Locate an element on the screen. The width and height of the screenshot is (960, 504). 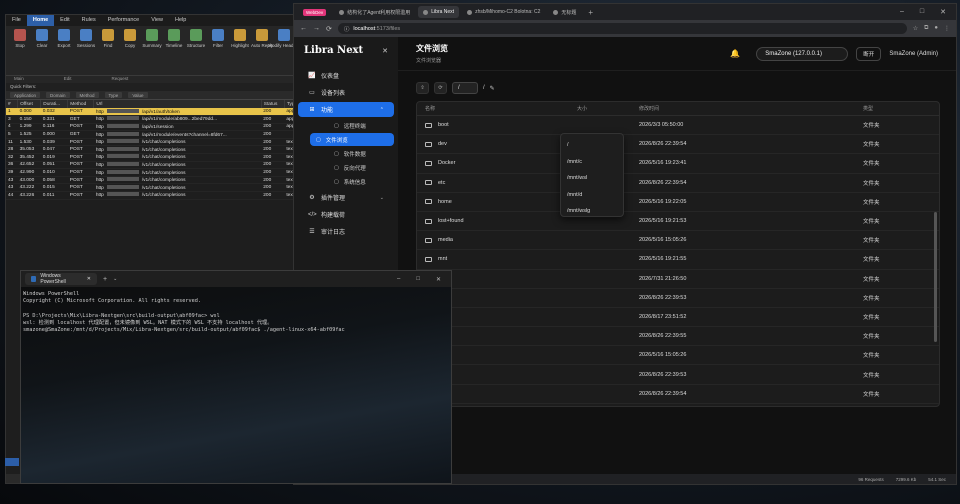
extensions-icon: ⧉ is located at coordinates (926, 28).